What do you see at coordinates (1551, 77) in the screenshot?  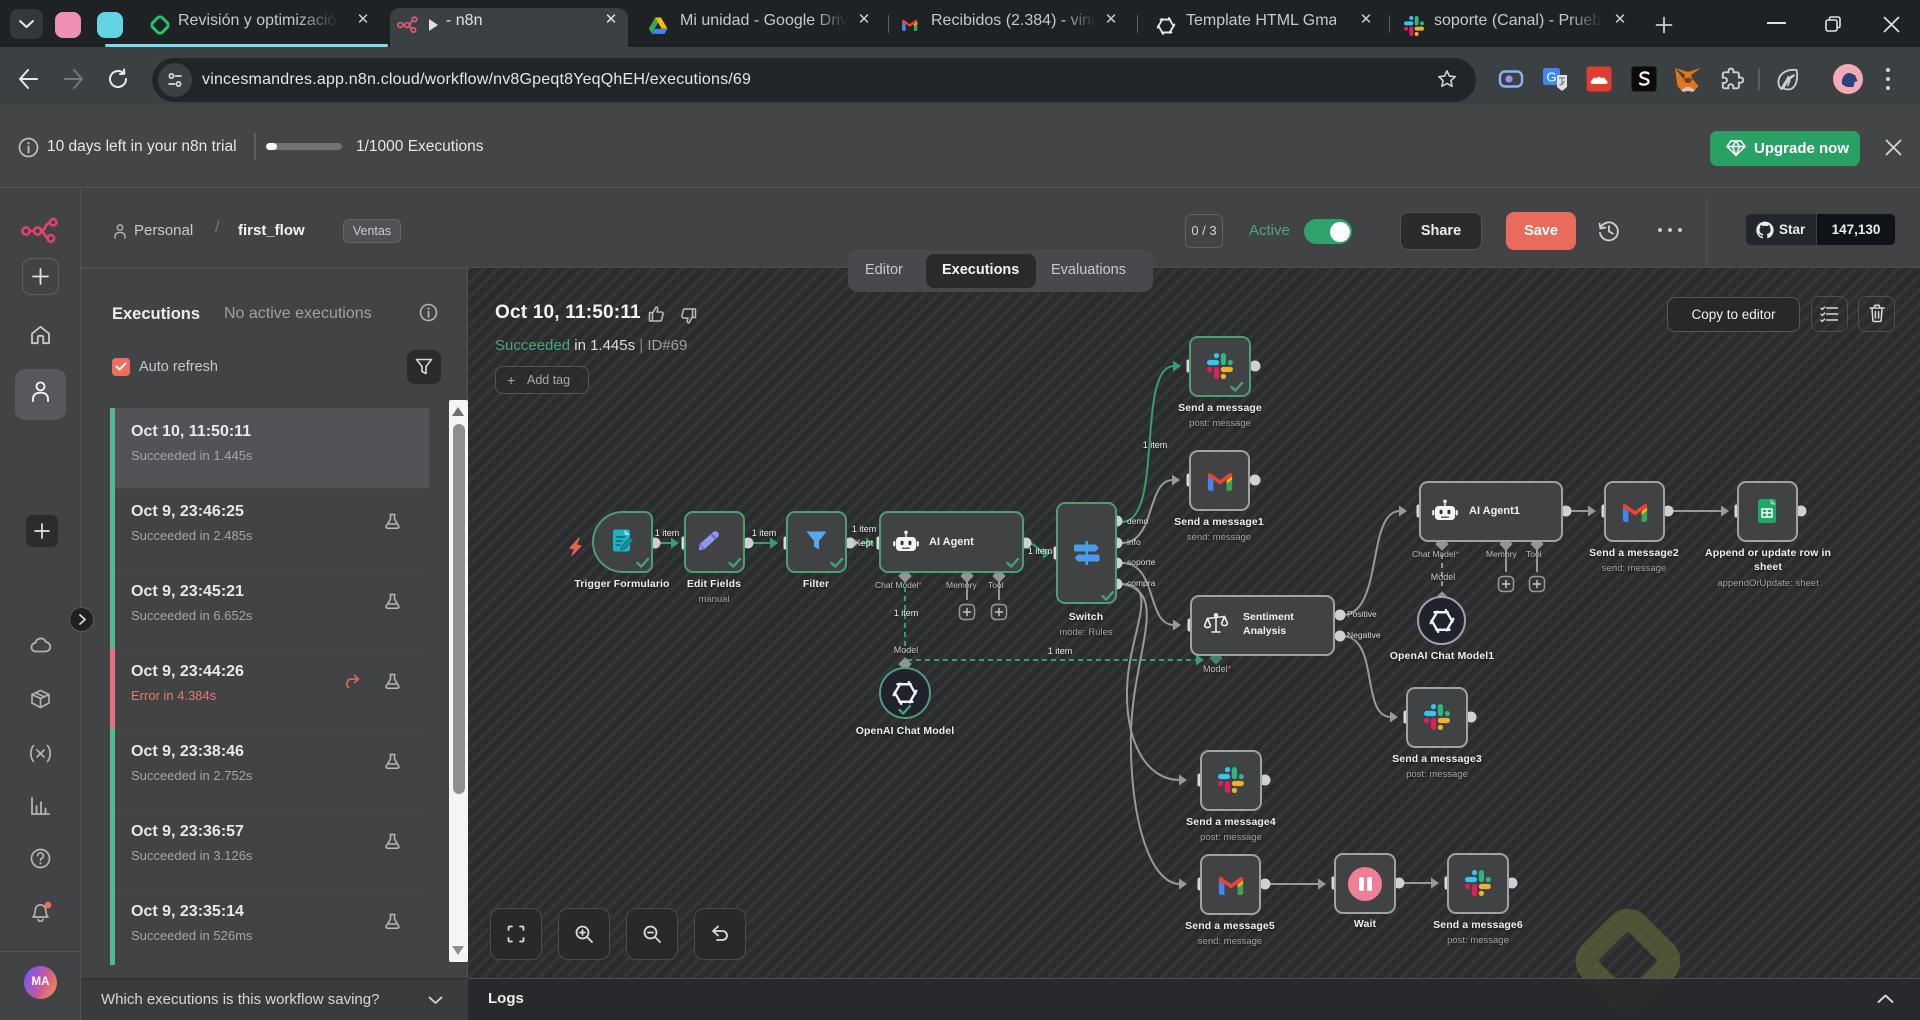 I see `svg-text: G` at bounding box center [1551, 77].